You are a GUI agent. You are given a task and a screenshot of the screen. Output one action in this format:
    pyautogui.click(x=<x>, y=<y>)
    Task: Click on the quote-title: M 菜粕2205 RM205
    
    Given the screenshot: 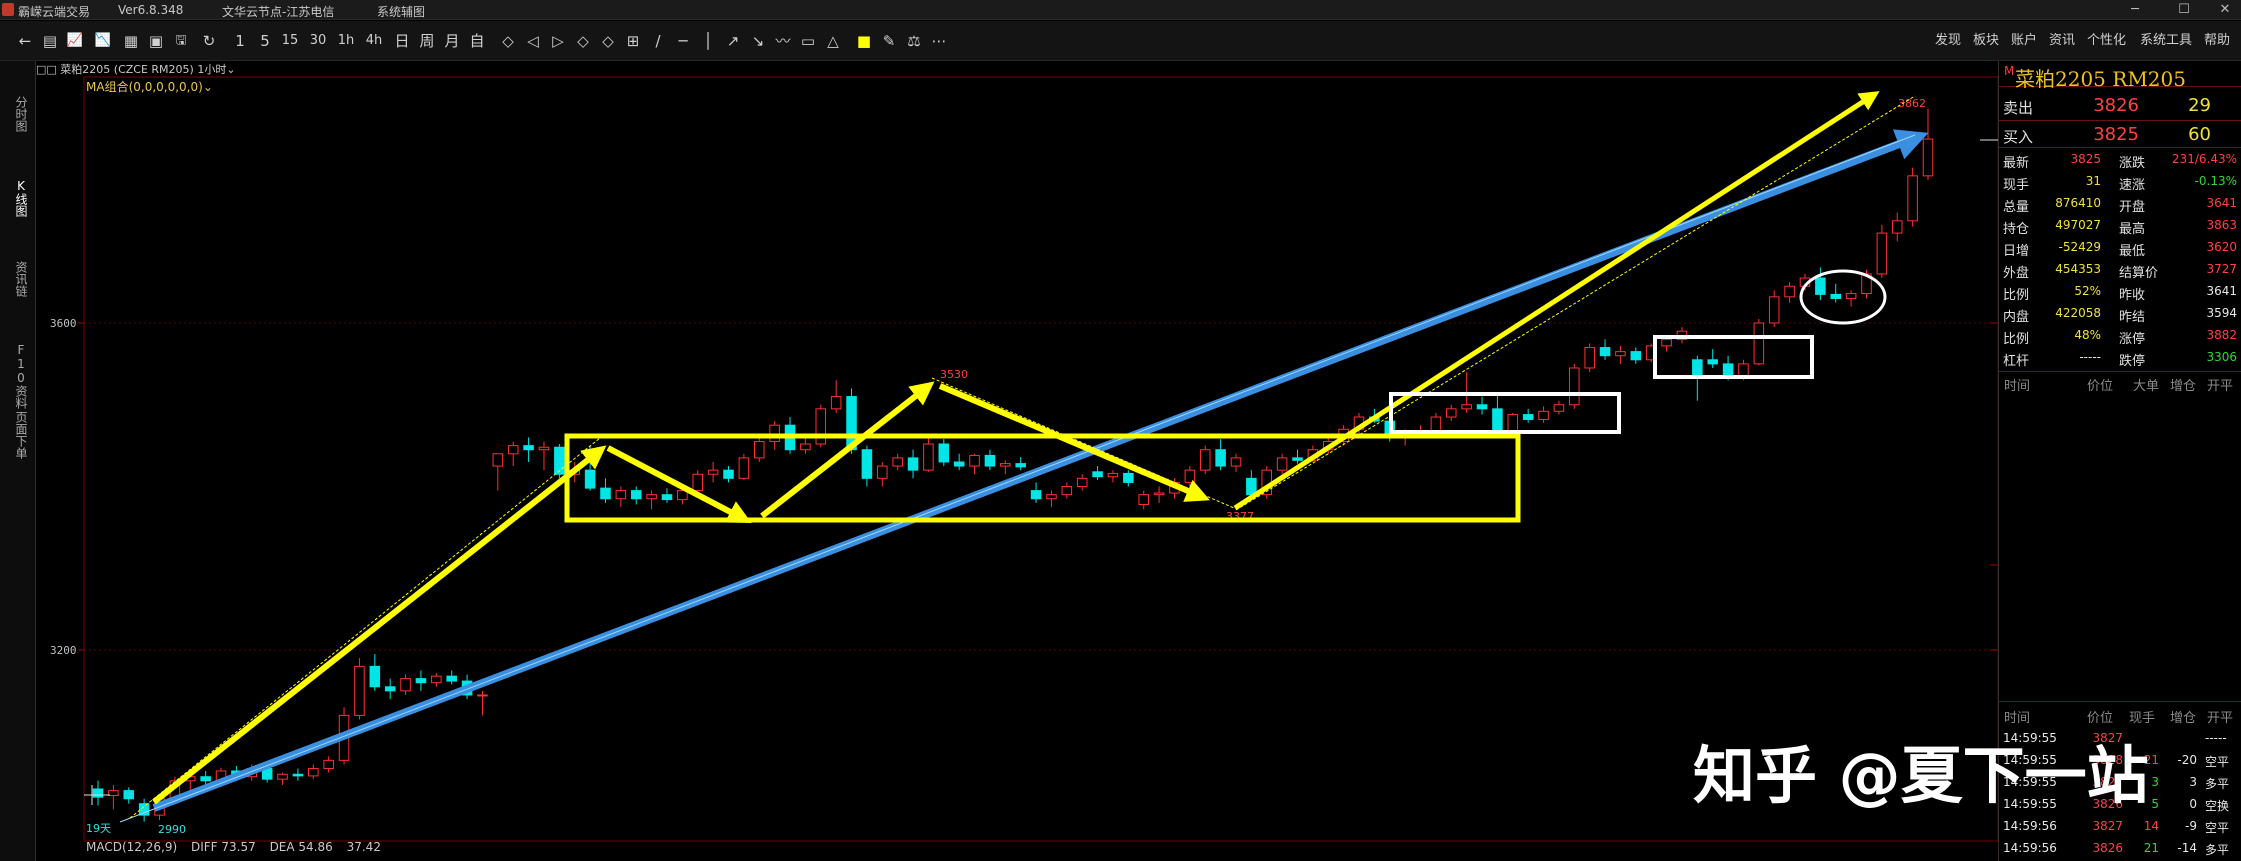 What is the action you would take?
    pyautogui.click(x=2120, y=76)
    